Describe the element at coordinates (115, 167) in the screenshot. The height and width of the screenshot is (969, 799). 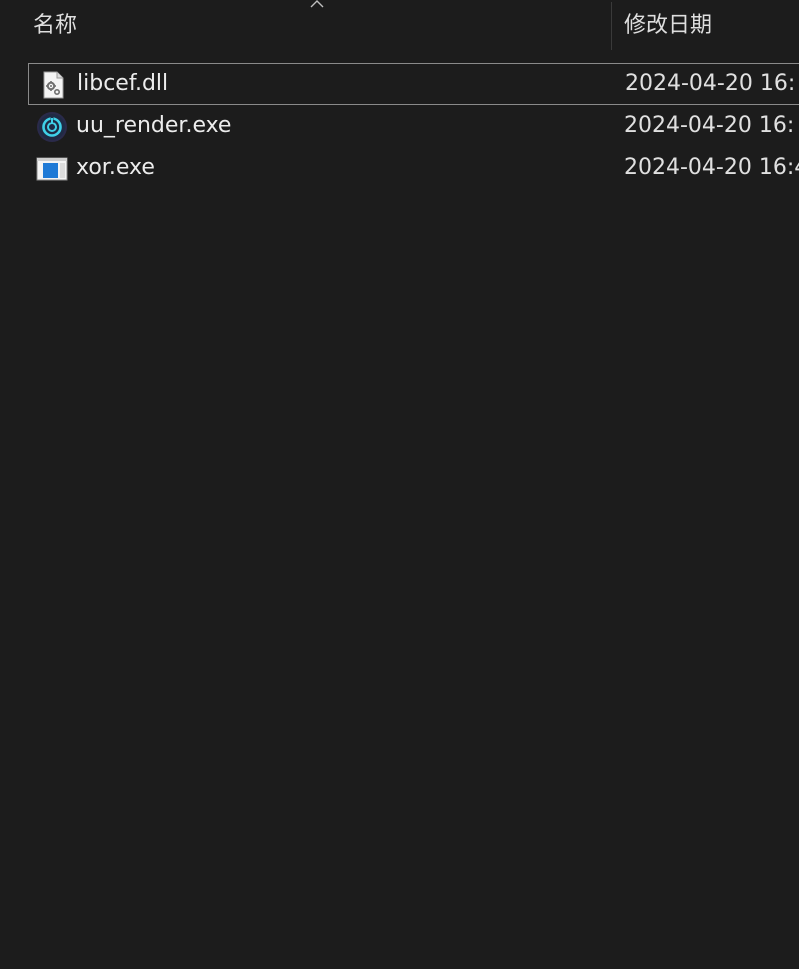
I see `file-name: xor.exe` at that location.